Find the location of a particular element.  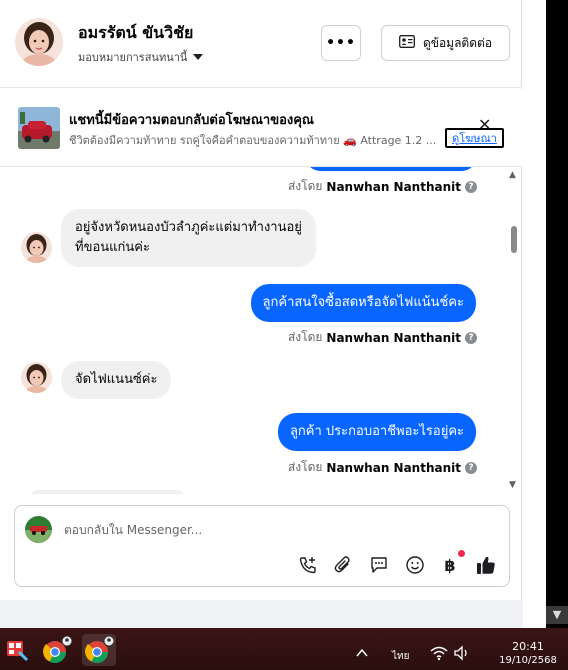

contact-avatar is located at coordinates (39, 42).